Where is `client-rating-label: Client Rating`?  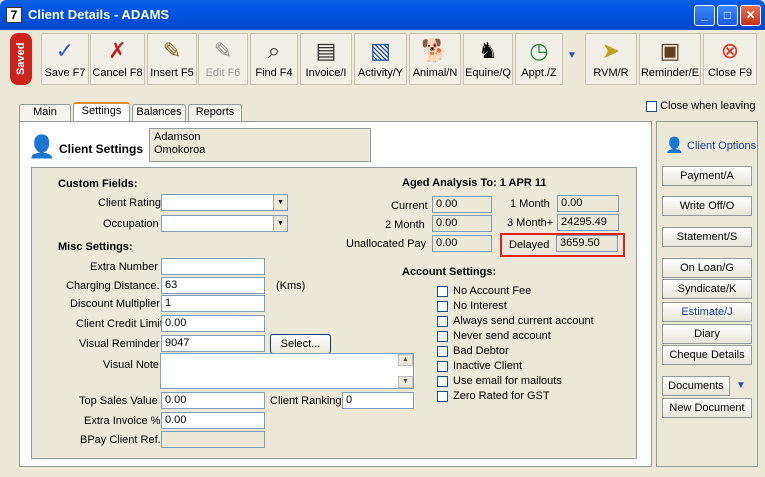
client-rating-label: Client Rating is located at coordinates (129, 203).